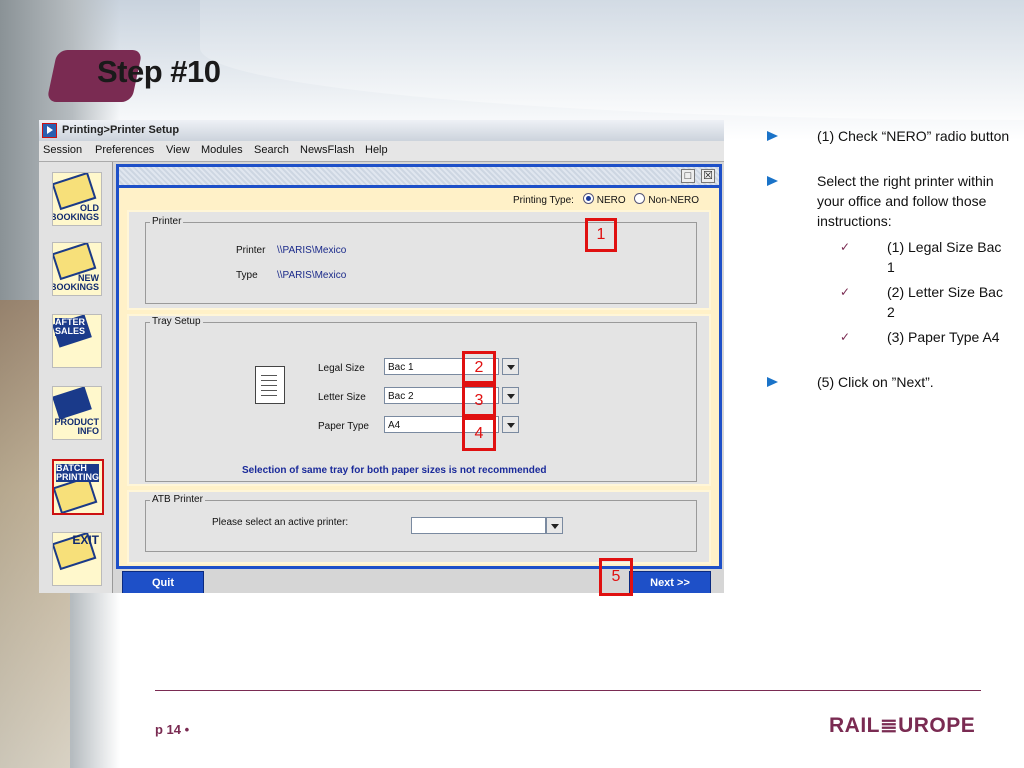 The image size is (1024, 768). I want to click on menu-modules: Modules, so click(222, 150).